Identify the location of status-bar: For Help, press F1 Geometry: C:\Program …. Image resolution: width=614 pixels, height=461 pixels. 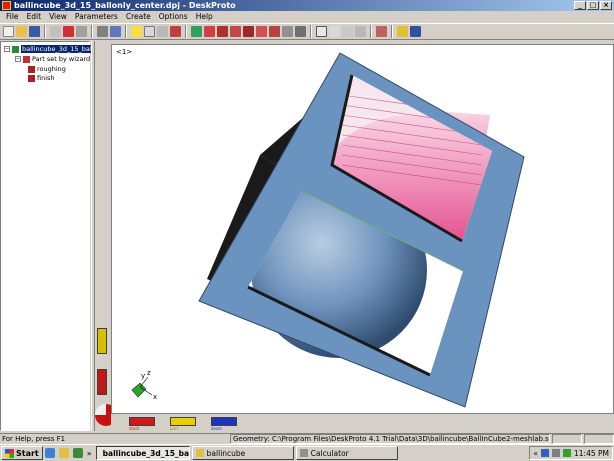
(307, 438).